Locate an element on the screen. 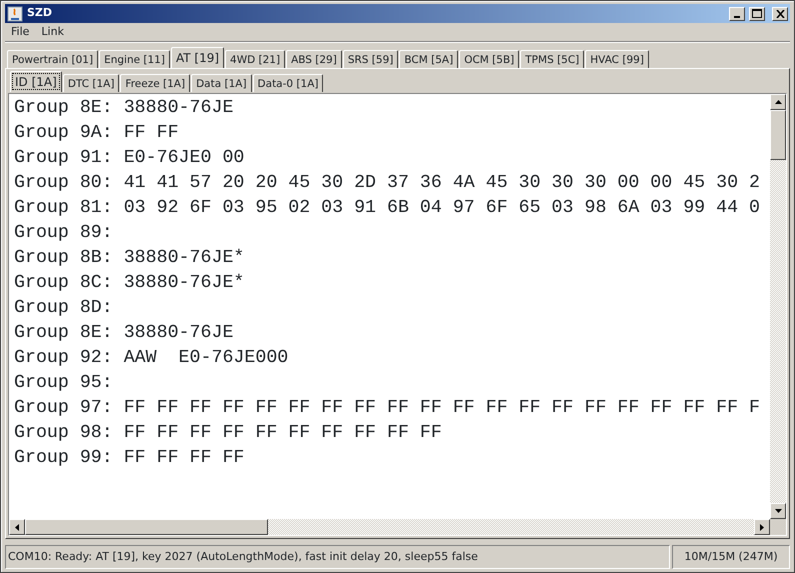  tab: DTC [1A] is located at coordinates (91, 83).